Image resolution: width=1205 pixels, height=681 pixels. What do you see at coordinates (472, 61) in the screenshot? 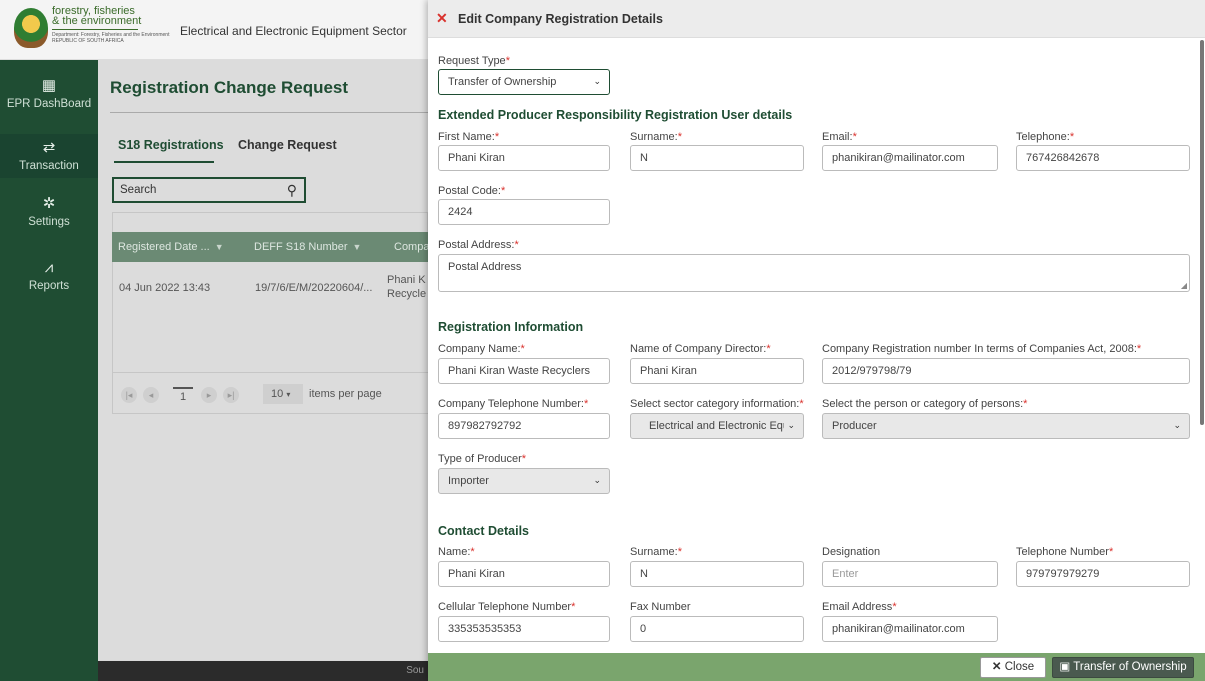
I see `label-text: Request Type` at bounding box center [472, 61].